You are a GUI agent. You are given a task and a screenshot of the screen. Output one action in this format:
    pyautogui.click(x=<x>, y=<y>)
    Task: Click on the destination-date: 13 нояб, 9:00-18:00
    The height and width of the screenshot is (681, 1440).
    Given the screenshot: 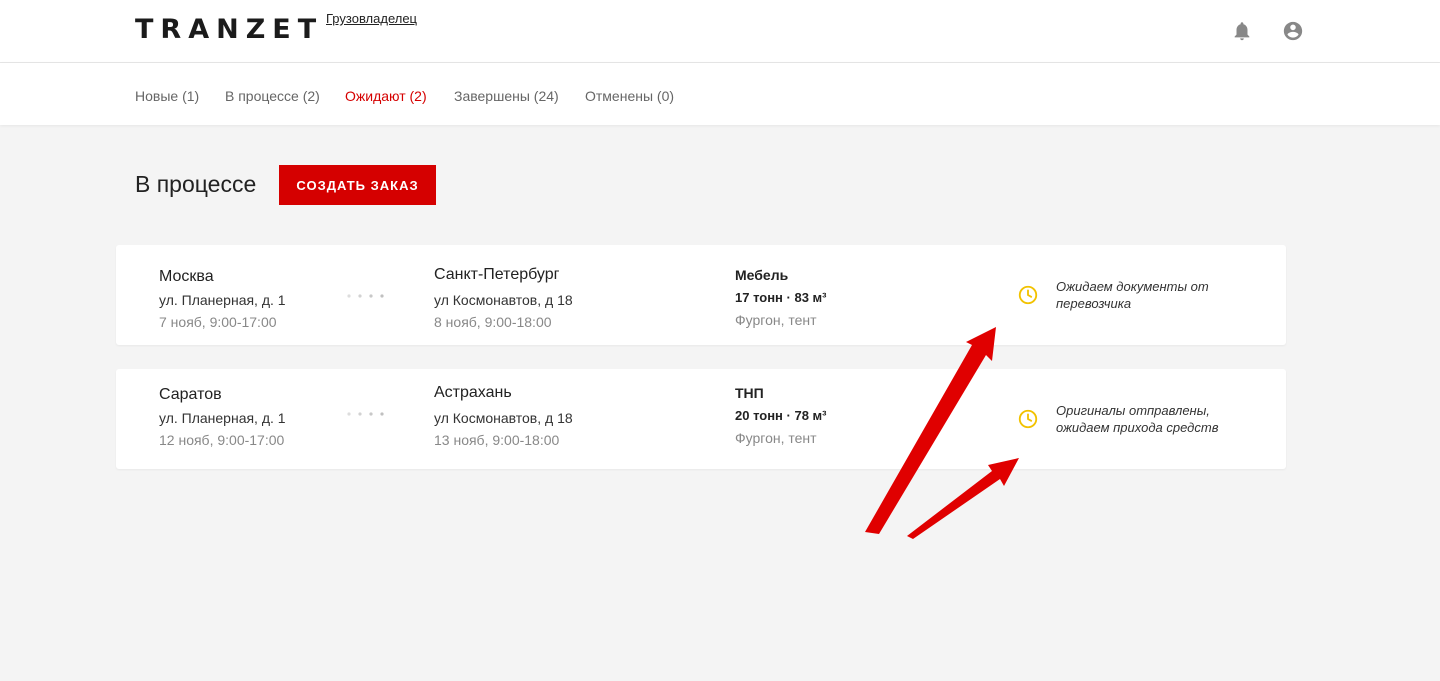 What is the action you would take?
    pyautogui.click(x=497, y=440)
    